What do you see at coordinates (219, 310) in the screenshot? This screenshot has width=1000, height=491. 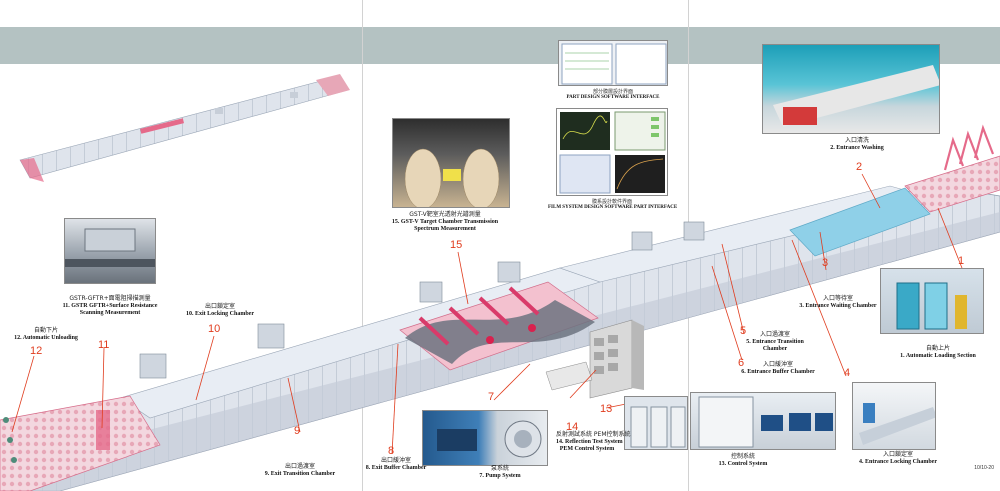 I see `label-station-10: 出口鎖定室 10. Exit Locking Chamber` at bounding box center [219, 310].